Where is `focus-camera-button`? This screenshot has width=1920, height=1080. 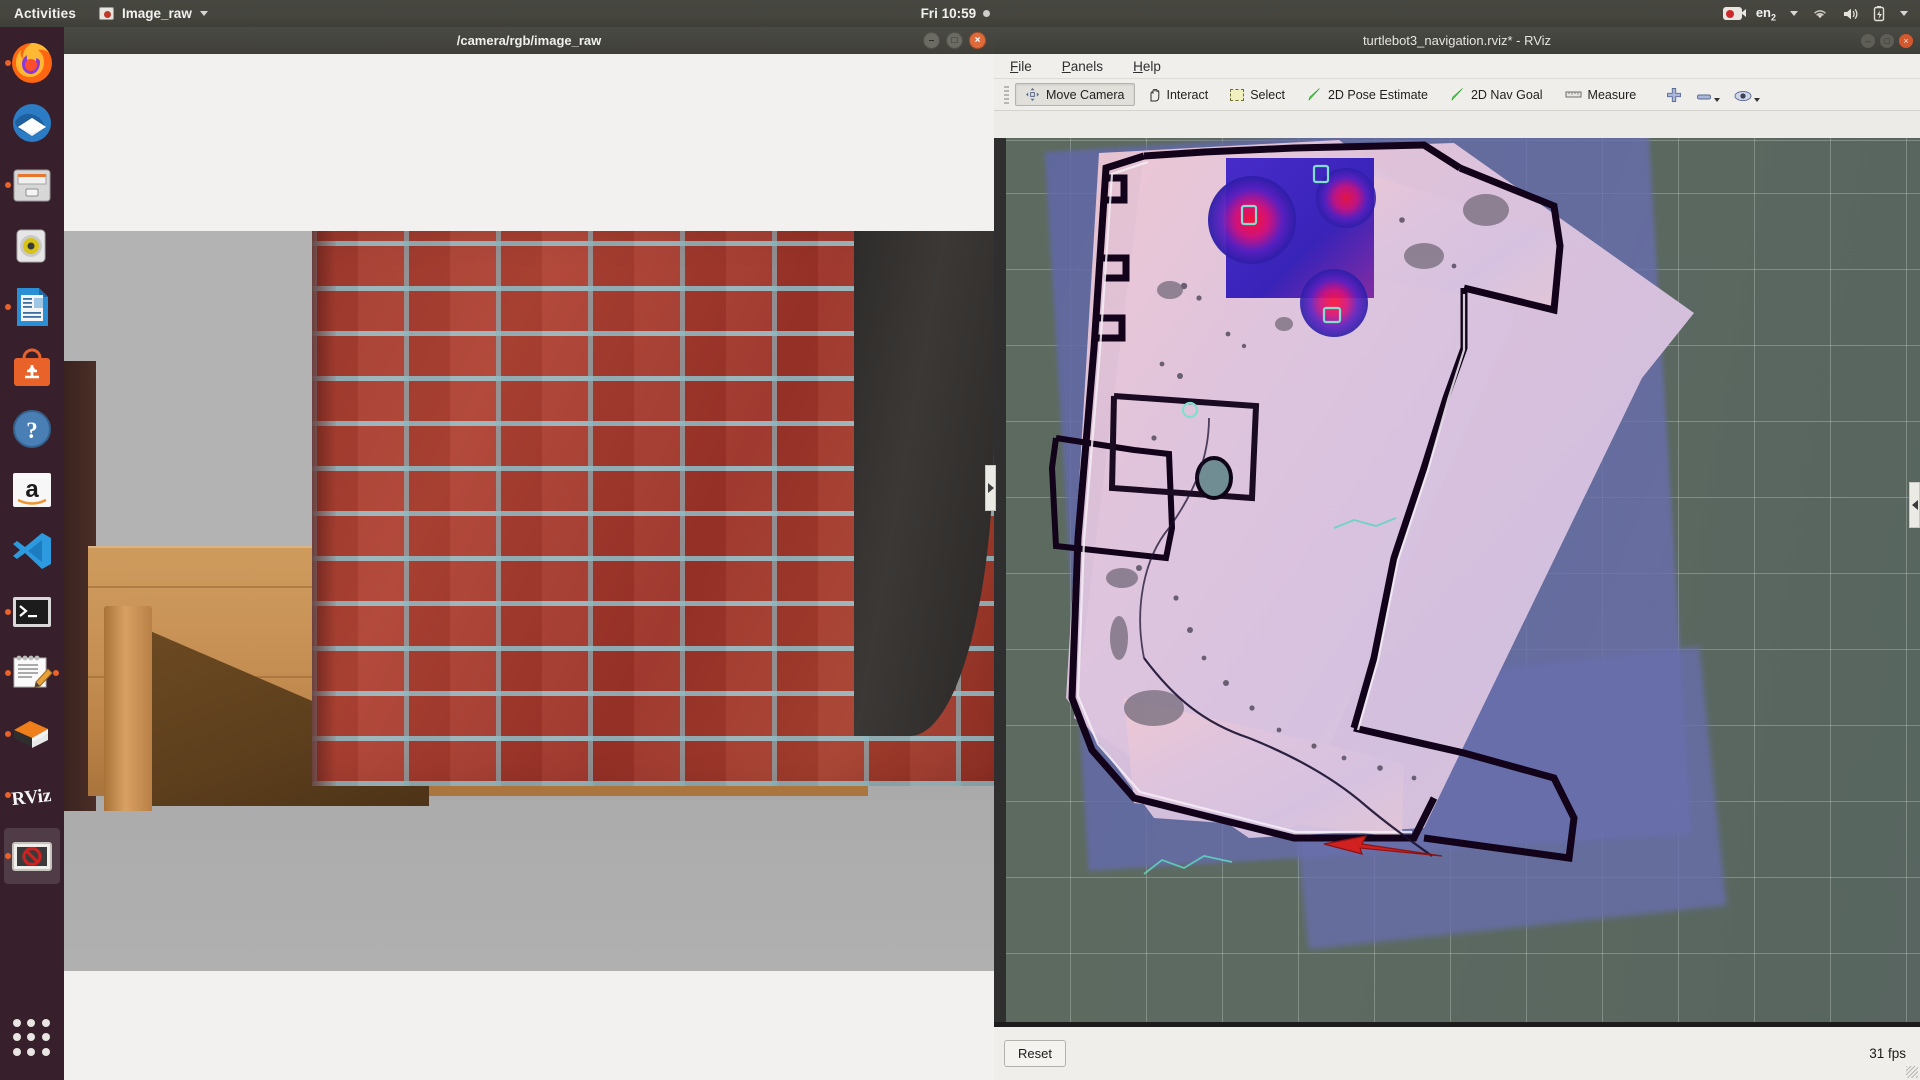 focus-camera-button is located at coordinates (1747, 95).